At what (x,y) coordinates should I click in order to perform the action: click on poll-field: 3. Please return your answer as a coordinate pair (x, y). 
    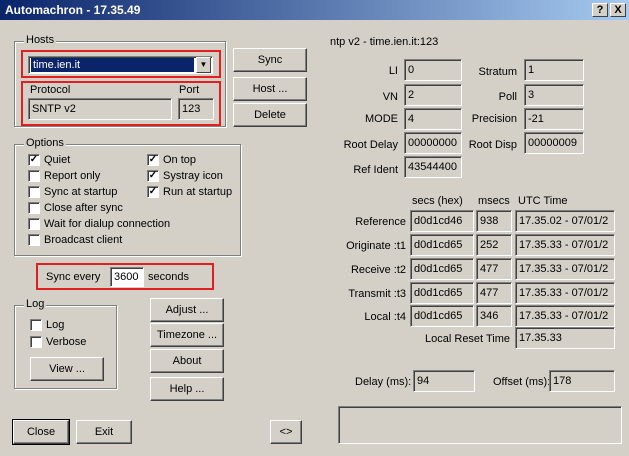
    Looking at the image, I should click on (554, 95).